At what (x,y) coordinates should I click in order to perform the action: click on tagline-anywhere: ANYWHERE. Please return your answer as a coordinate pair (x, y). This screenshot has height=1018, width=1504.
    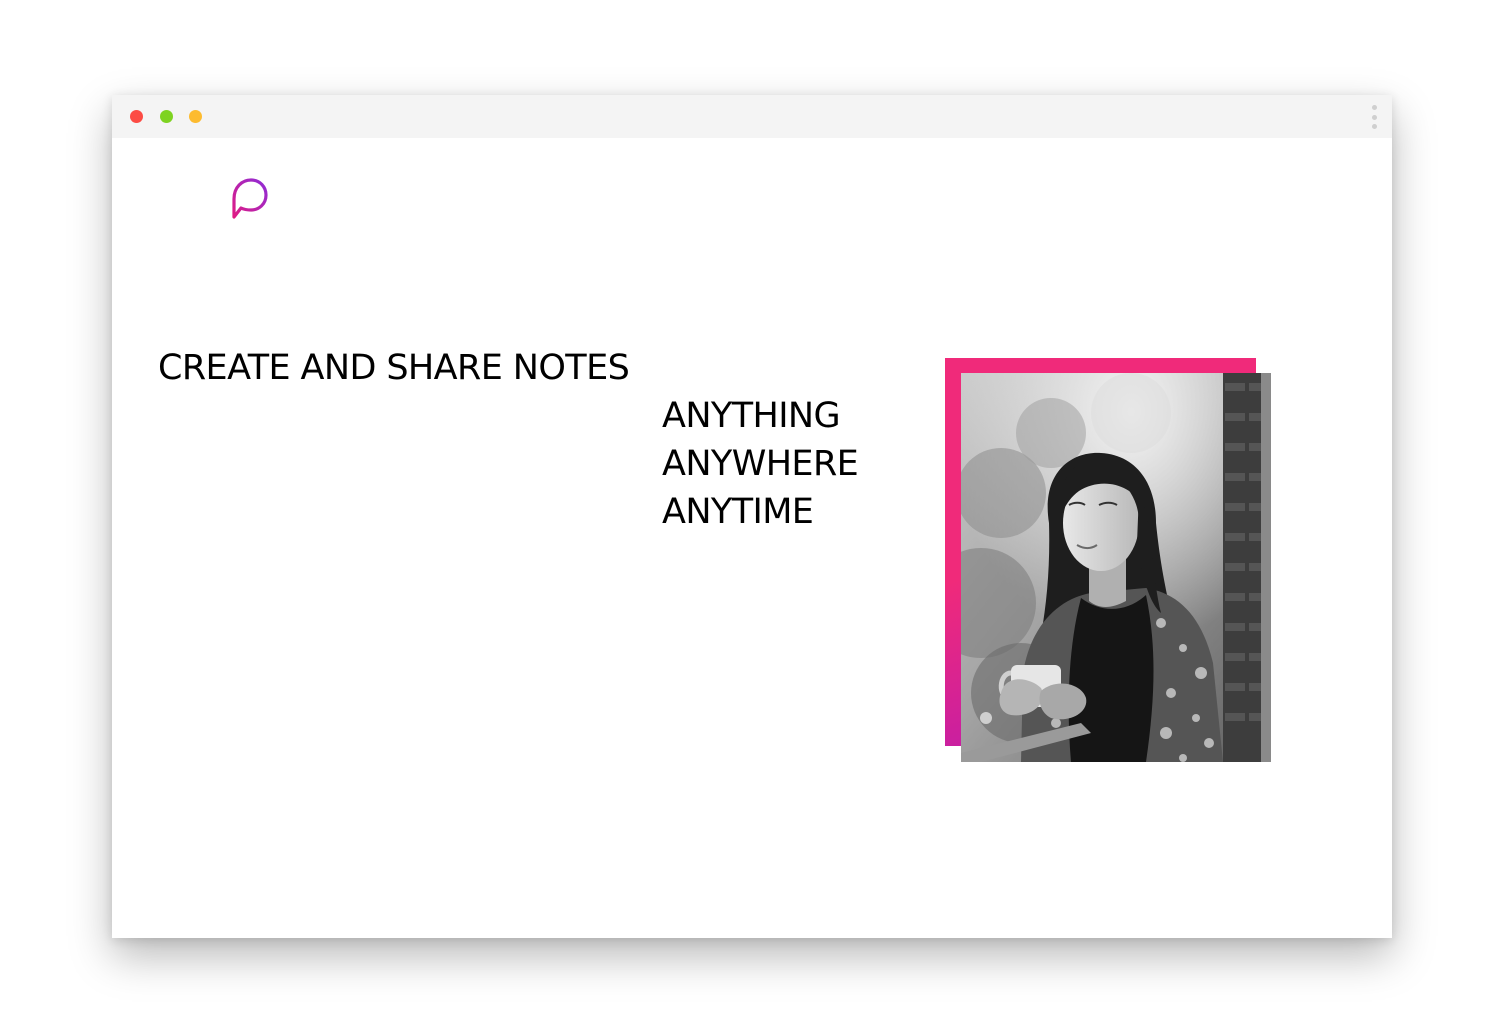
    Looking at the image, I should click on (760, 464).